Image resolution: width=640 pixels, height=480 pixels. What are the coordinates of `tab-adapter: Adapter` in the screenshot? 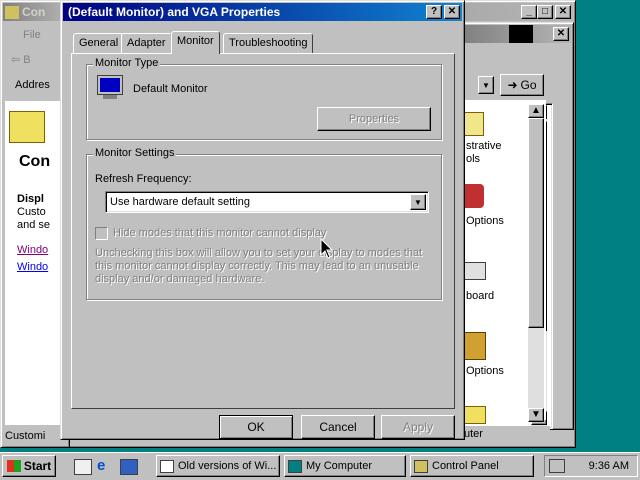 It's located at (146, 43).